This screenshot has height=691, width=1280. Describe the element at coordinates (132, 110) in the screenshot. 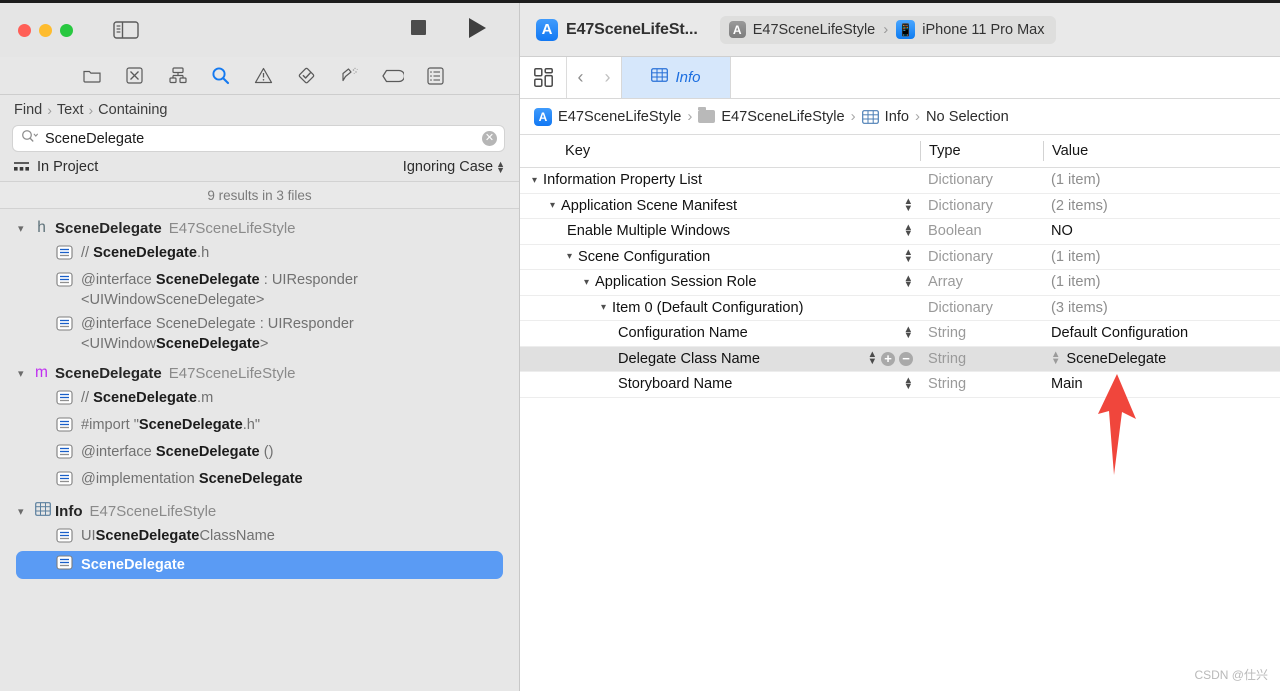

I see `find-match-label: Containing` at that location.